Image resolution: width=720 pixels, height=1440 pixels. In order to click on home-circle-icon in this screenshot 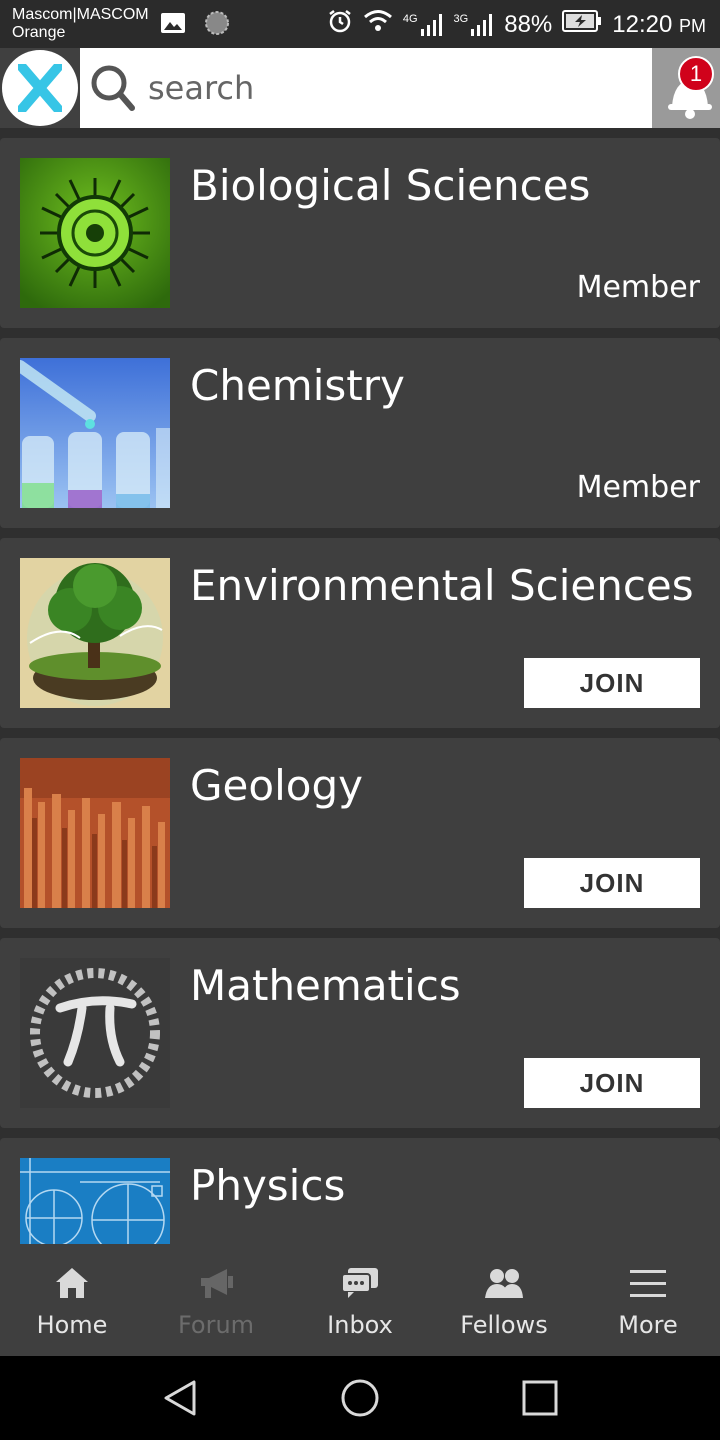, I will do `click(360, 1398)`.